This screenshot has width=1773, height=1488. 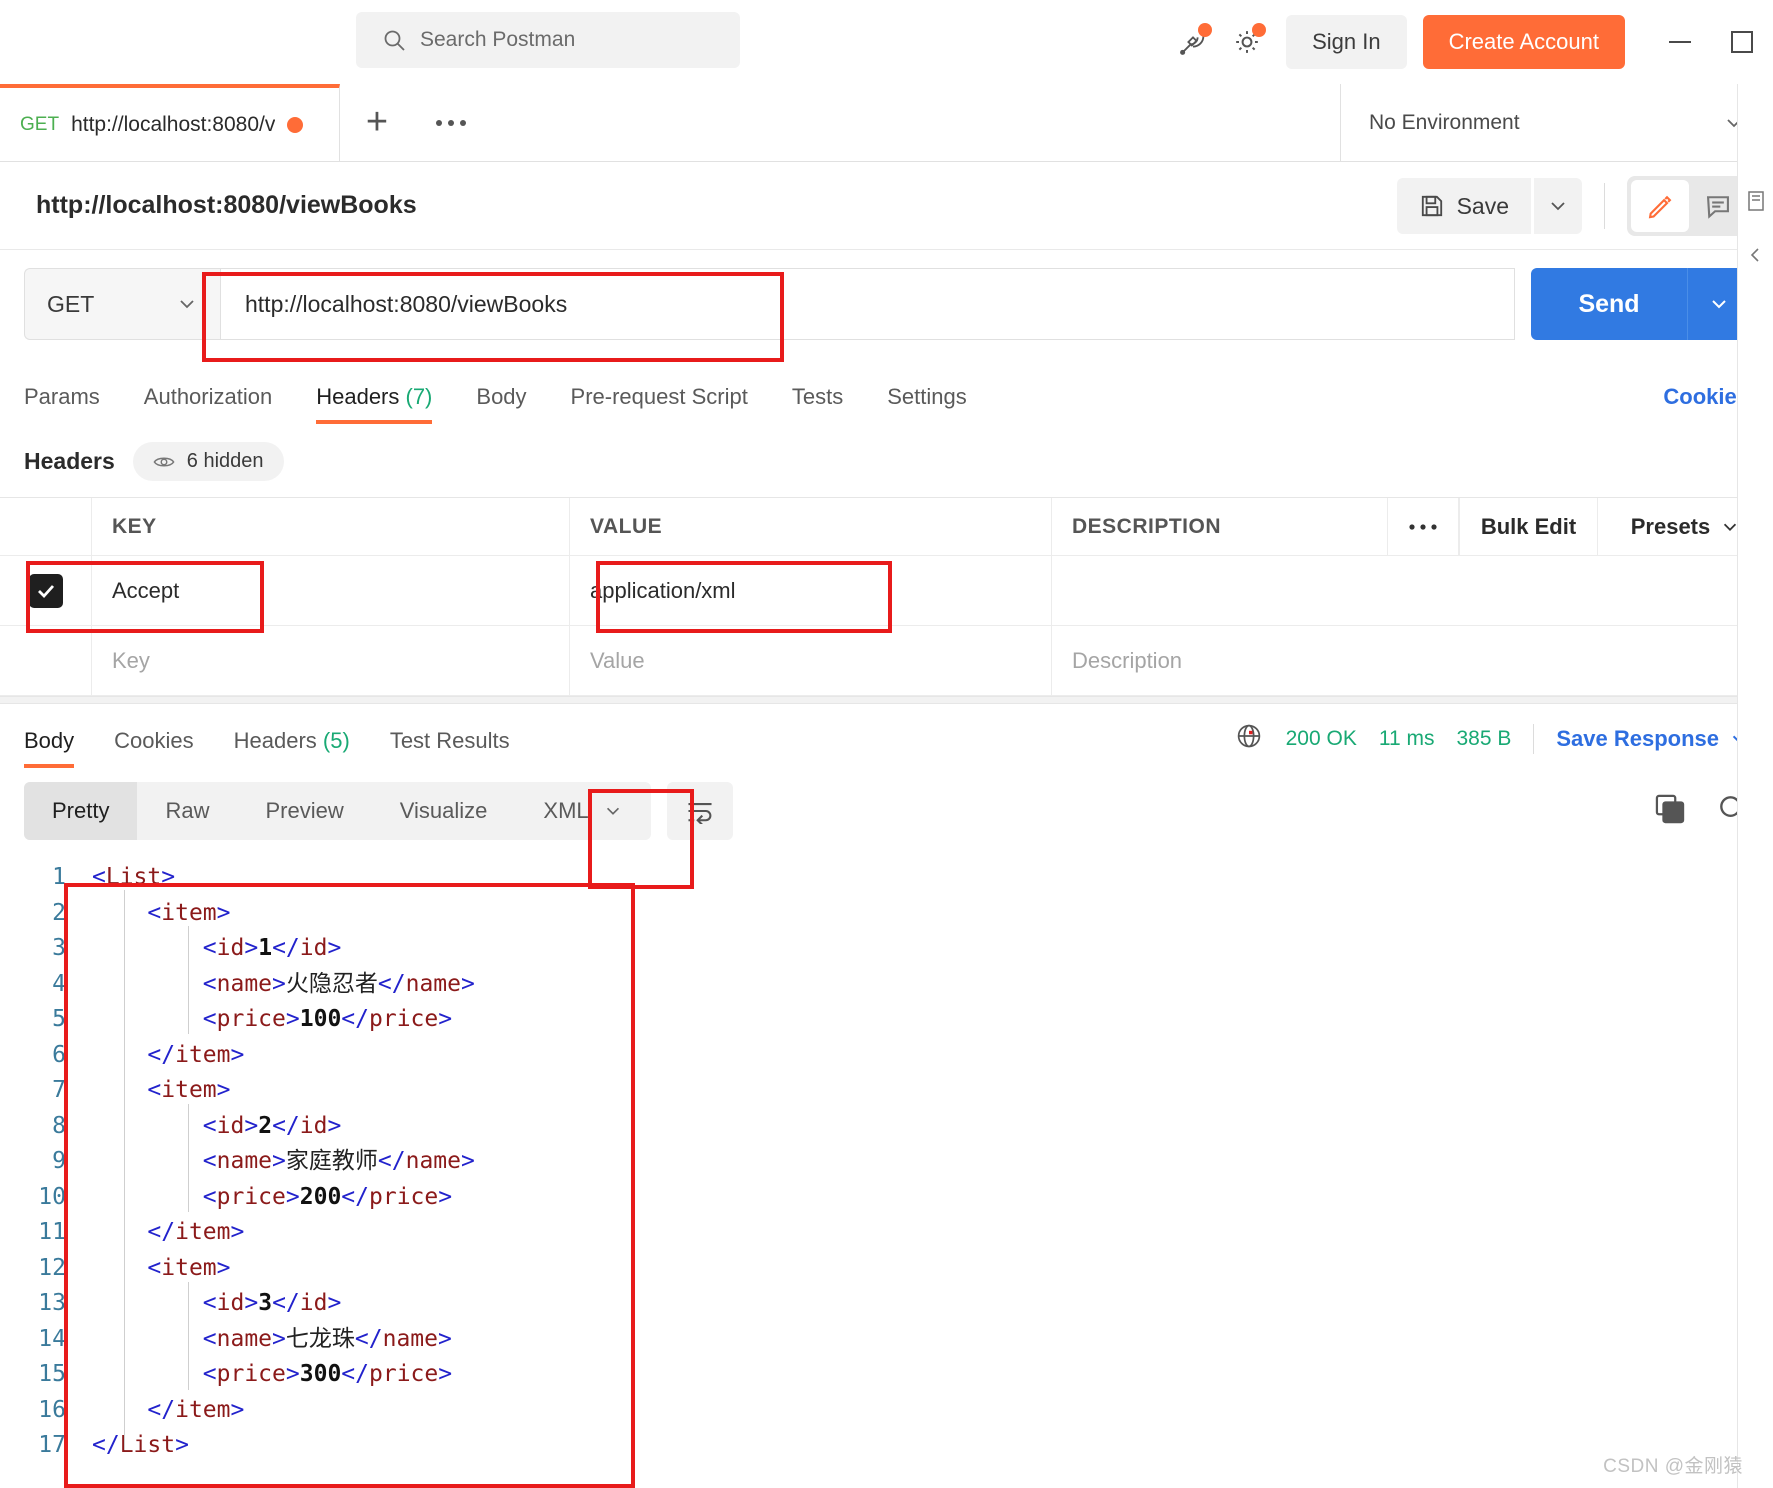 What do you see at coordinates (1558, 206) in the screenshot?
I see `save-options-button` at bounding box center [1558, 206].